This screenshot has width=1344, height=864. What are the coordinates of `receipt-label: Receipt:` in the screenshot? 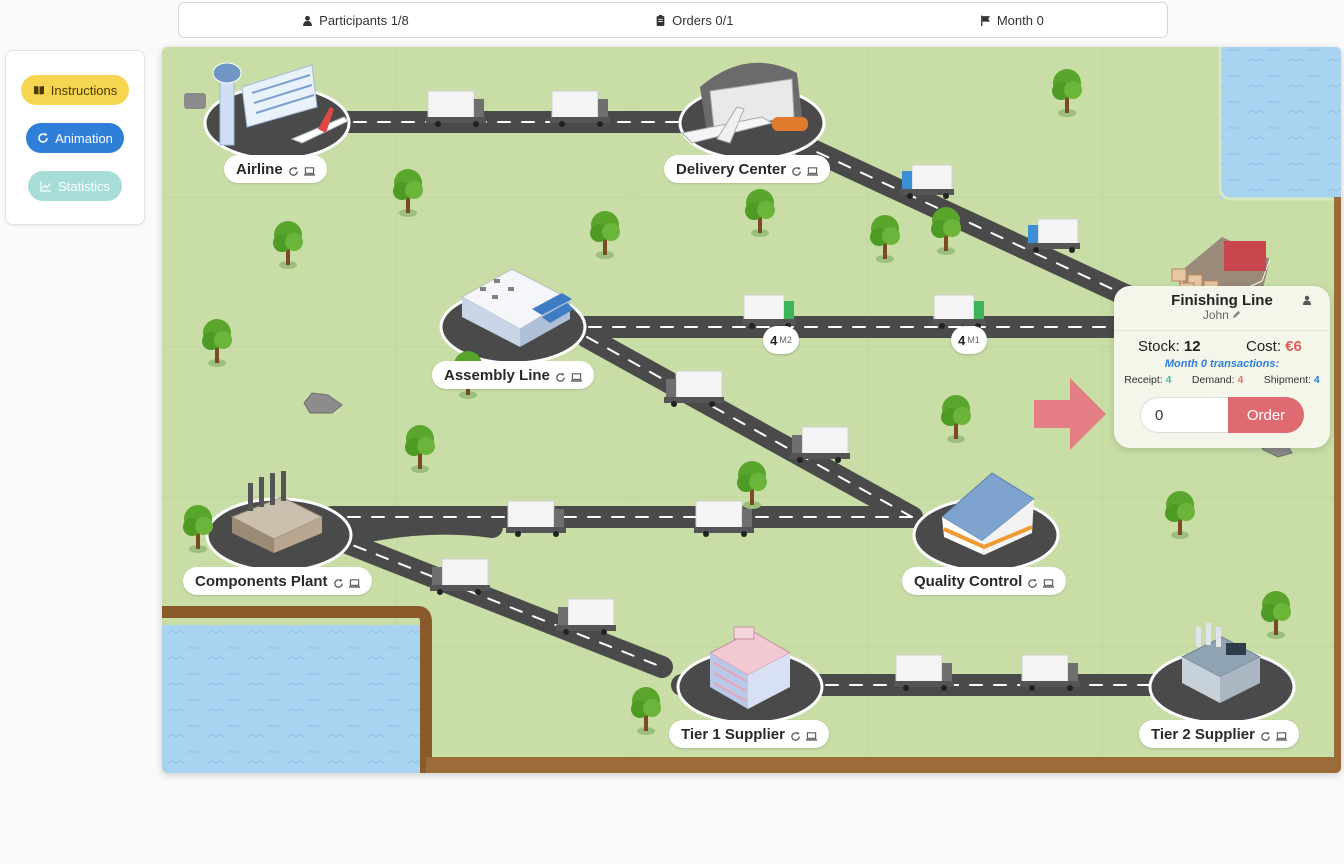 It's located at (1143, 380).